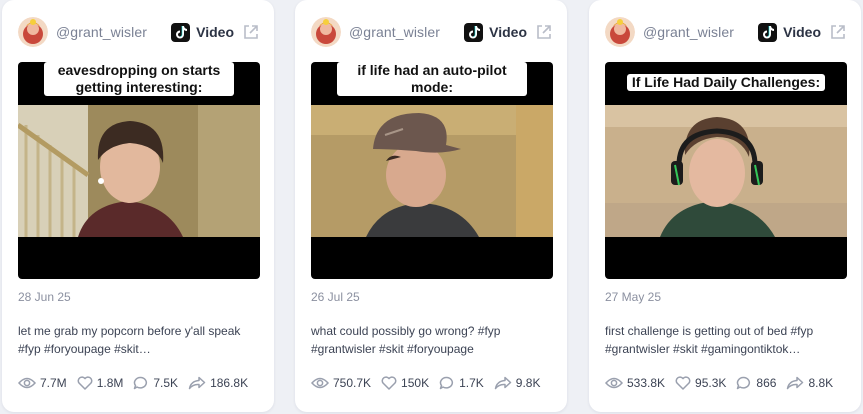 This screenshot has width=863, height=414. Describe the element at coordinates (700, 383) in the screenshot. I see `likes-stat: 95.3K` at that location.